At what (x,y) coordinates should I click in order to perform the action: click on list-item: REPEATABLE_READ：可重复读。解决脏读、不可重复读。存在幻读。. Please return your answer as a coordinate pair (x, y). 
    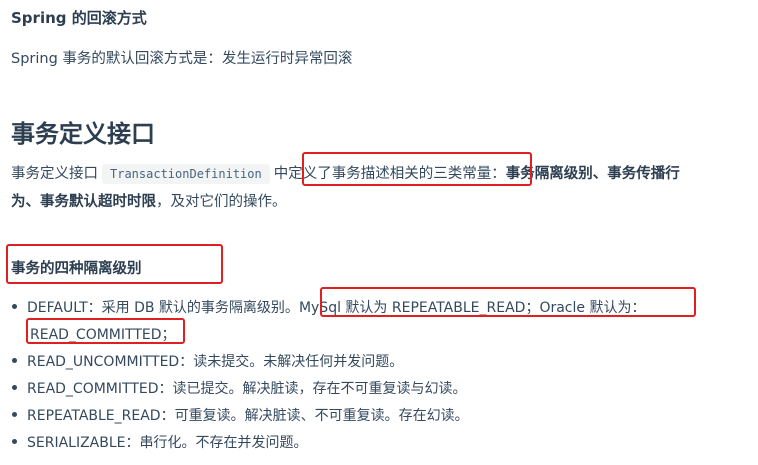
    Looking at the image, I should click on (240, 415).